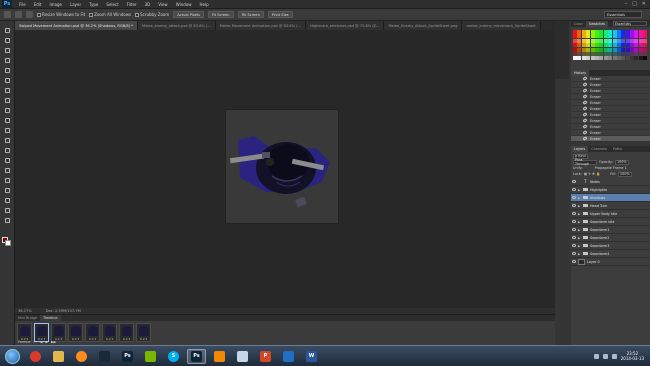  What do you see at coordinates (598, 206) in the screenshot?
I see `layer-name: Head Turn` at bounding box center [598, 206].